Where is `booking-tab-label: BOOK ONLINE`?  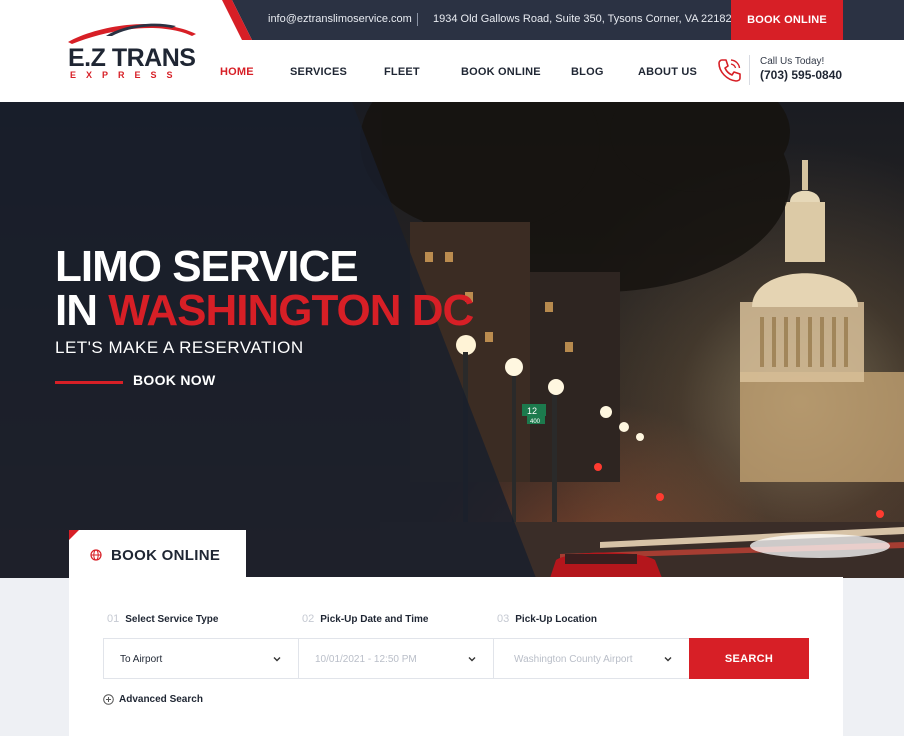 booking-tab-label: BOOK ONLINE is located at coordinates (166, 555).